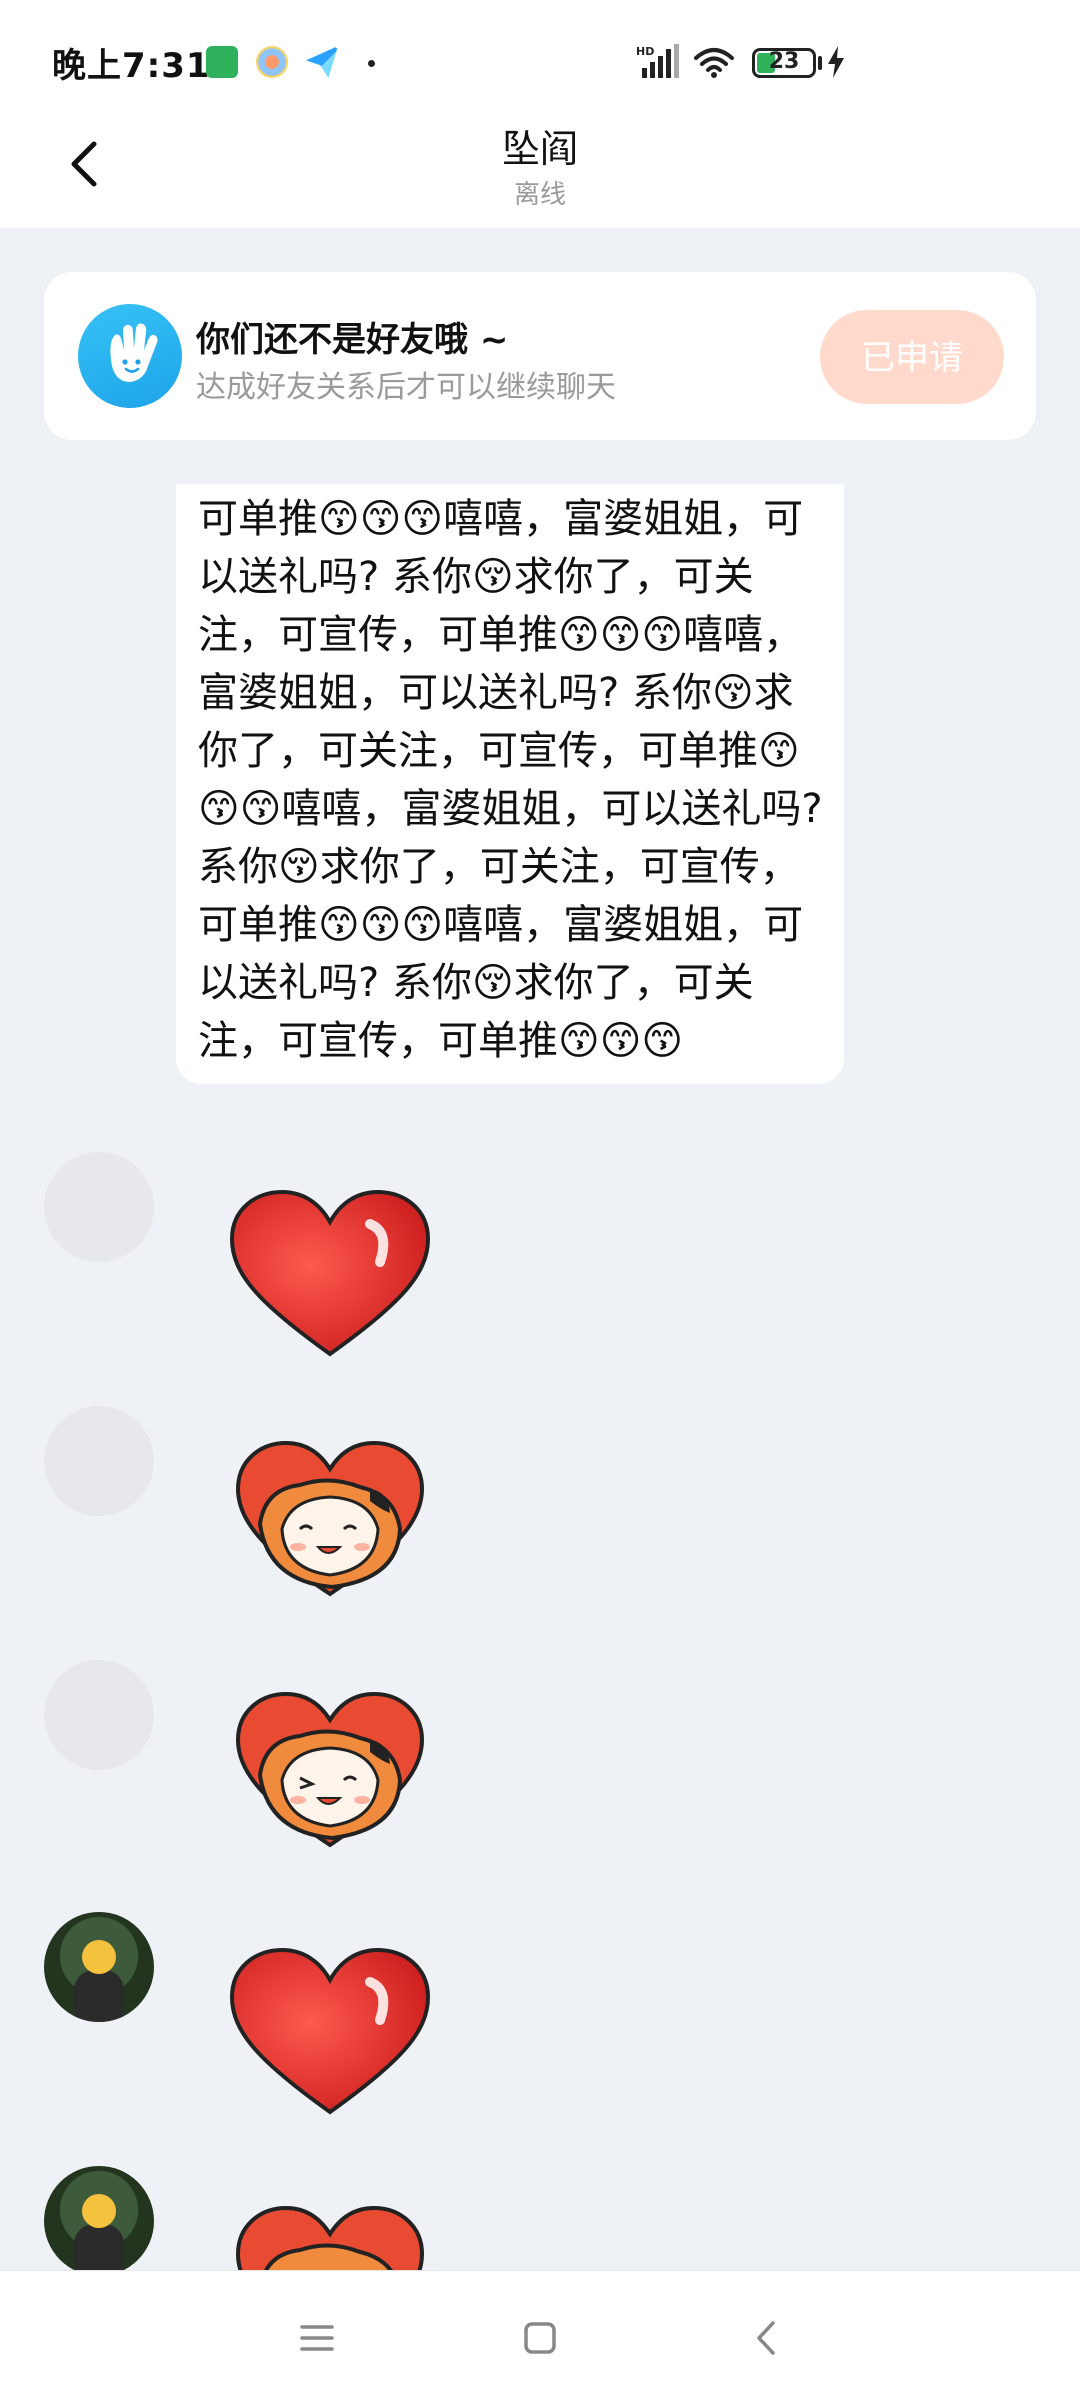 The height and width of the screenshot is (2400, 1080). I want to click on signal-icon: HD, so click(657, 61).